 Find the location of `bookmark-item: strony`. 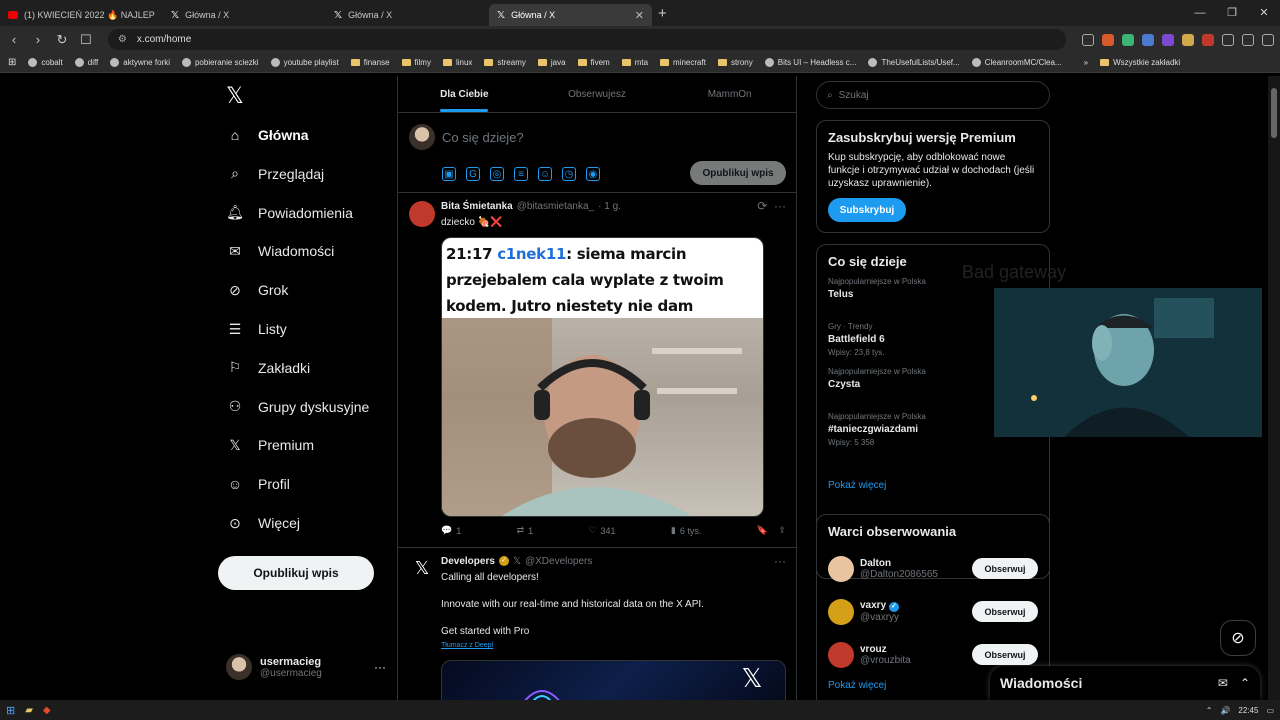

bookmark-item: strony is located at coordinates (735, 62).